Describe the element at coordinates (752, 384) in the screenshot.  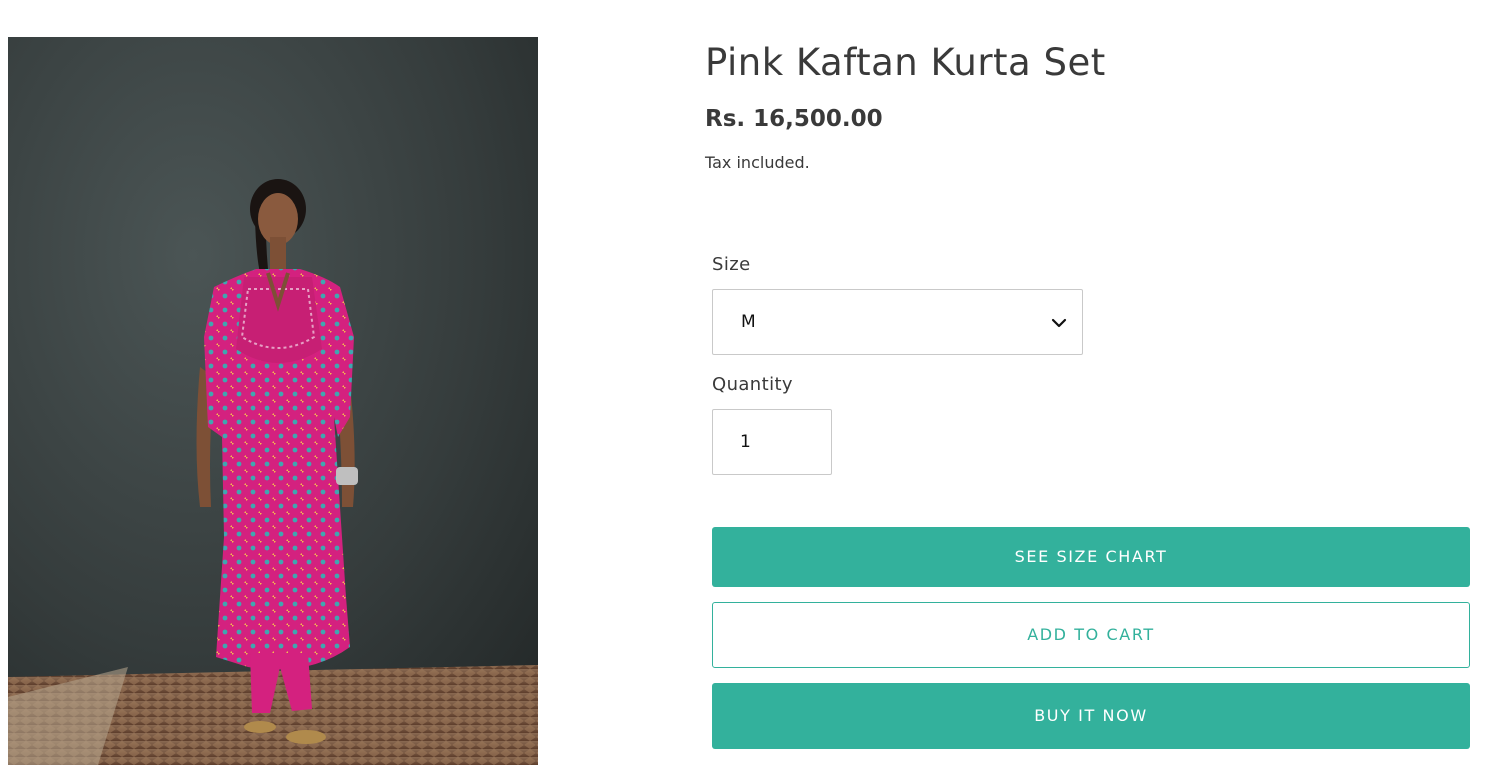
I see `quantity-label: Quantity` at that location.